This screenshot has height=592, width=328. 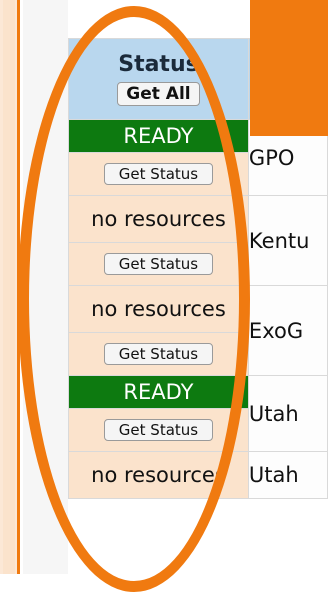 I want to click on aggregate-name: Kentu, so click(x=287, y=240).